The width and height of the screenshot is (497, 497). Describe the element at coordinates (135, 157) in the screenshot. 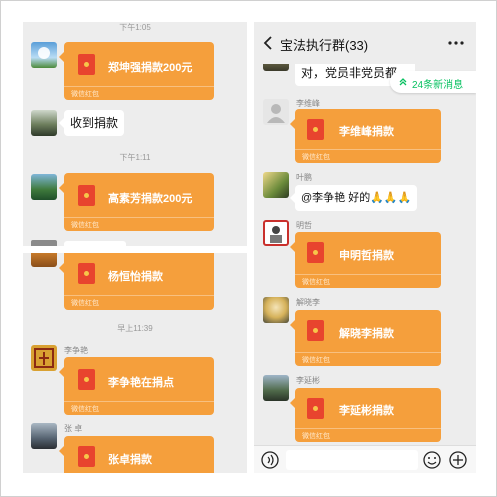

I see `timestamp: 下午1:11` at that location.